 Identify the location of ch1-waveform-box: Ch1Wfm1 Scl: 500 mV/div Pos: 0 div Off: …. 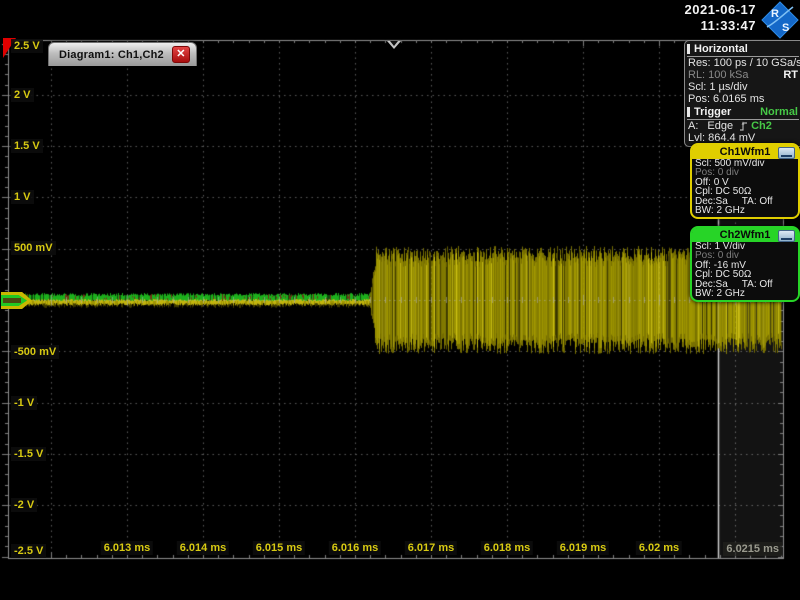
(745, 181).